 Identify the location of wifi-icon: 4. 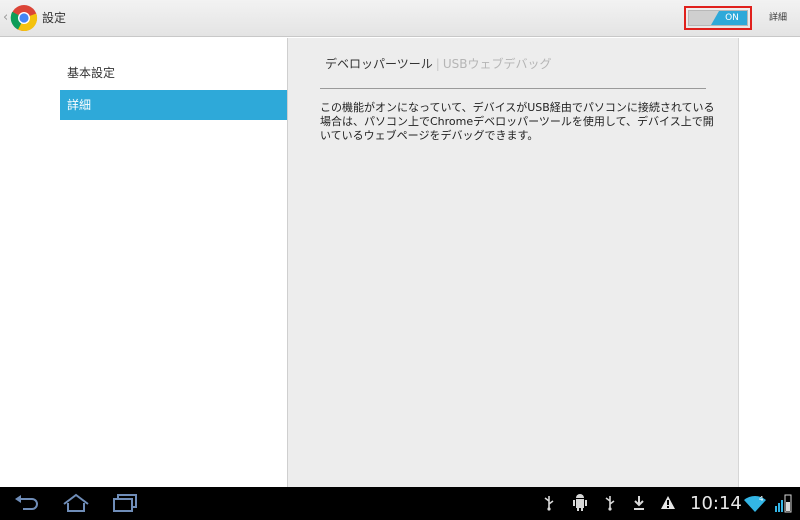
(755, 503).